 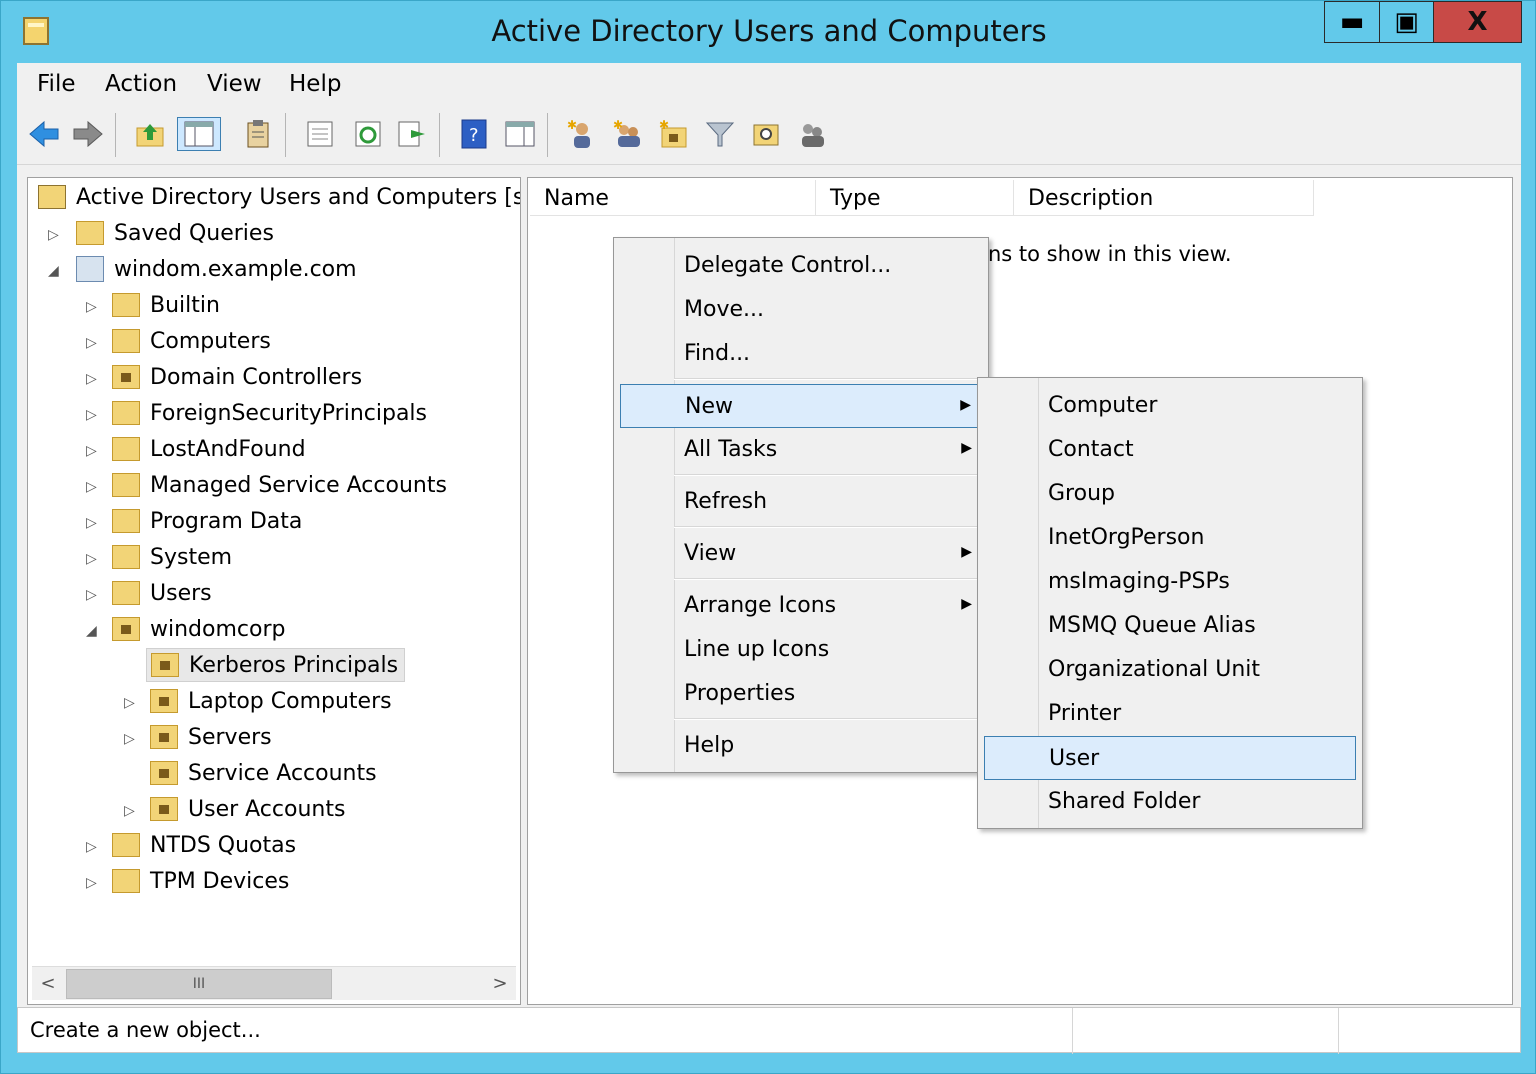 I want to click on menu-item-line-up-icons: Line up Icons, so click(x=801, y=650).